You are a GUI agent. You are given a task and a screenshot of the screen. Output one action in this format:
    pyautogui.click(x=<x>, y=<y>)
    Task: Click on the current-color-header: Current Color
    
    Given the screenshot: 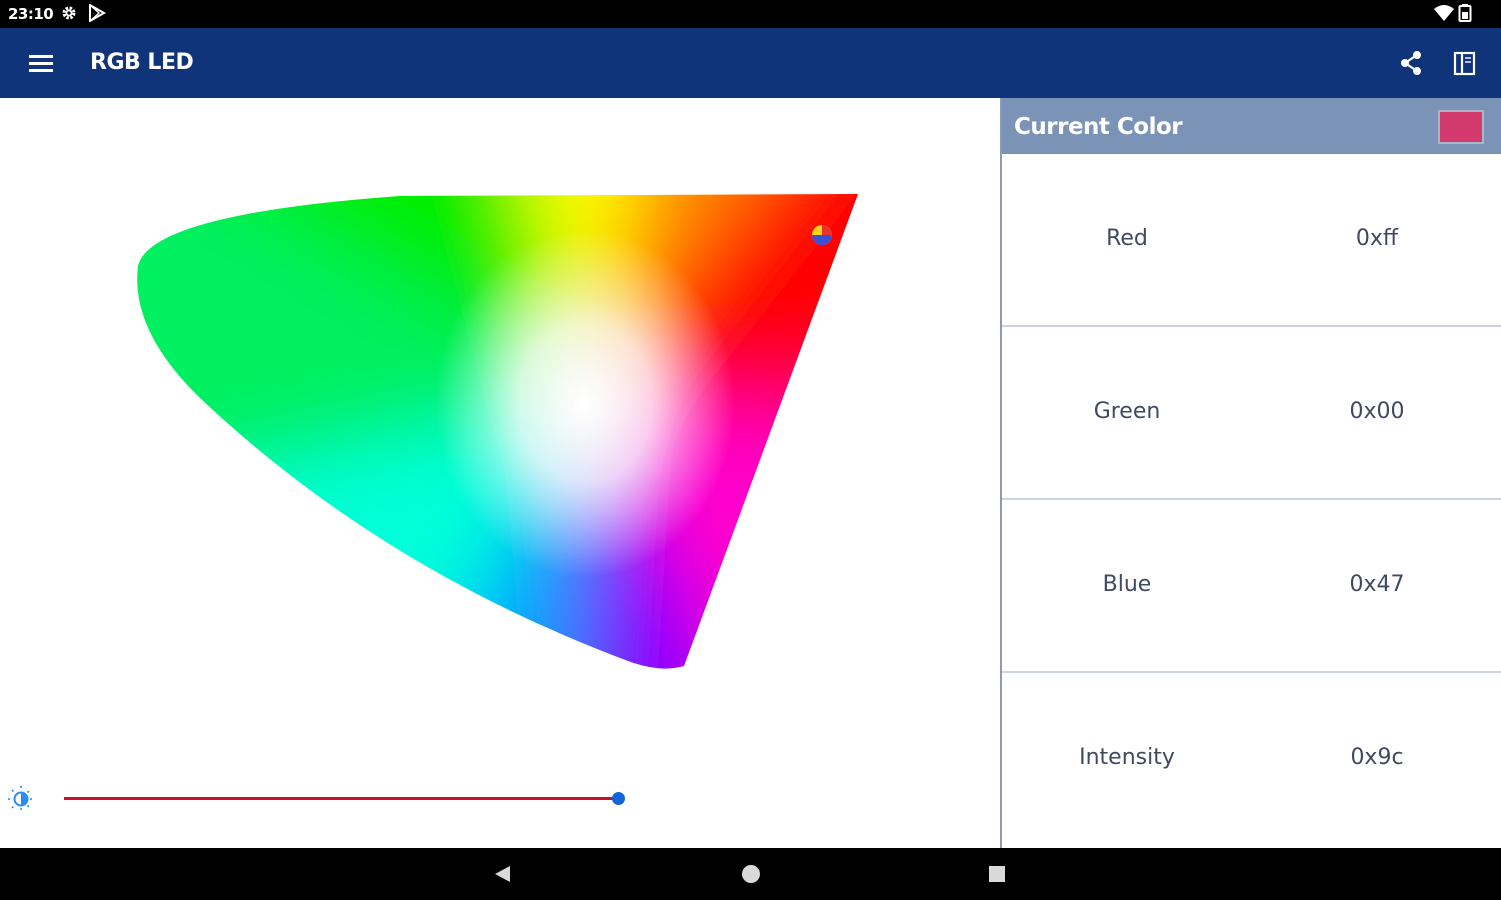 What is the action you would take?
    pyautogui.click(x=1251, y=126)
    